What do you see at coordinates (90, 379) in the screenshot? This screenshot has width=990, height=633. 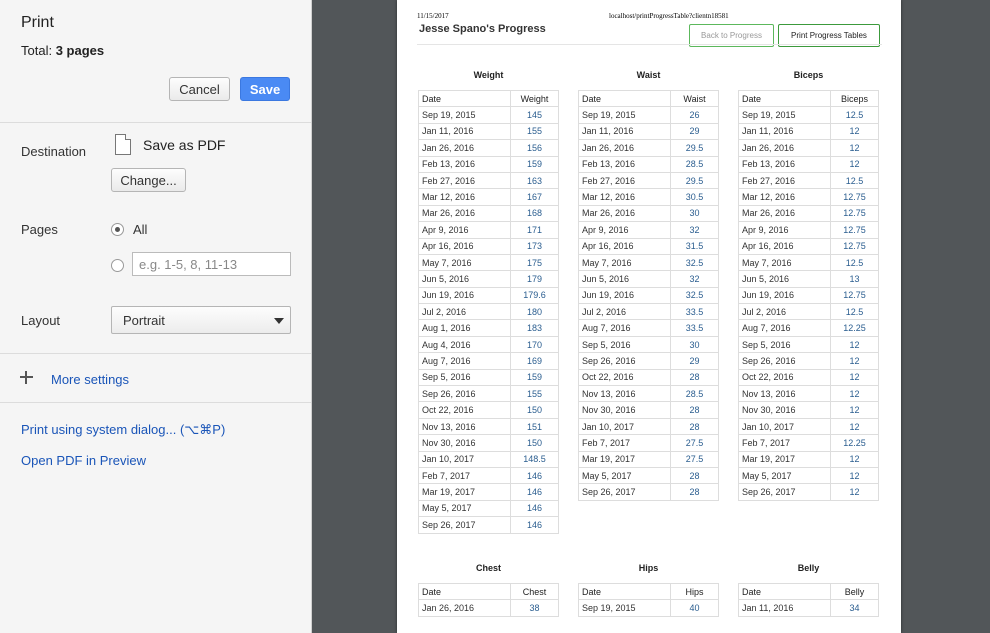 I see `more-settings-link: More settings` at bounding box center [90, 379].